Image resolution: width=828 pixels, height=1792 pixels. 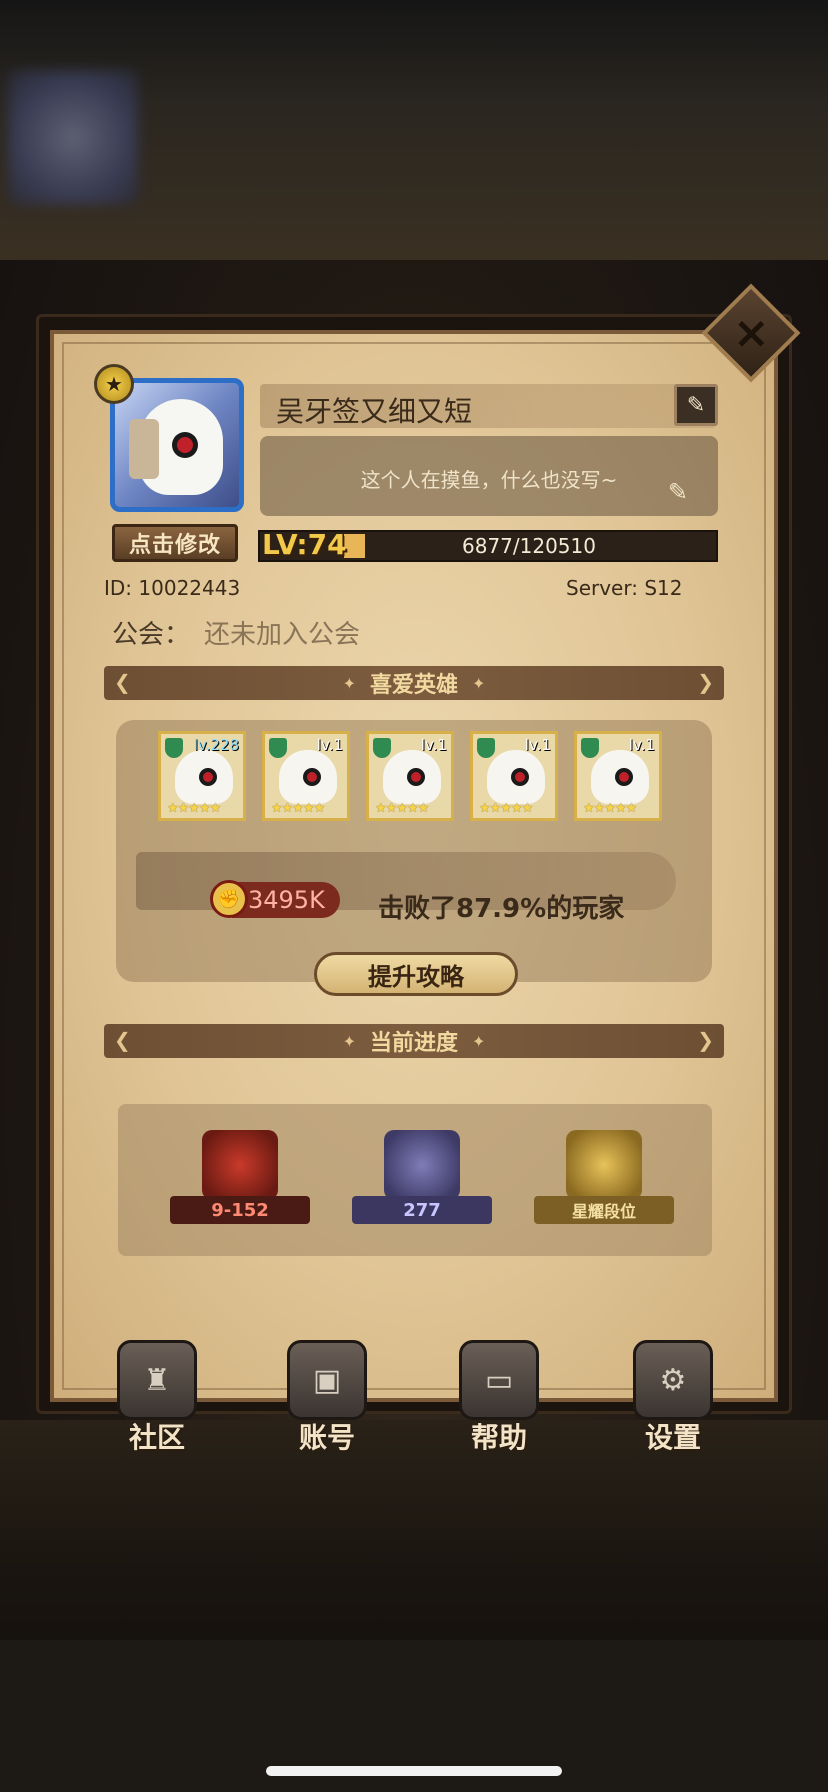 What do you see at coordinates (413, 1043) in the screenshot?
I see `current-progress-title: 当前进度` at bounding box center [413, 1043].